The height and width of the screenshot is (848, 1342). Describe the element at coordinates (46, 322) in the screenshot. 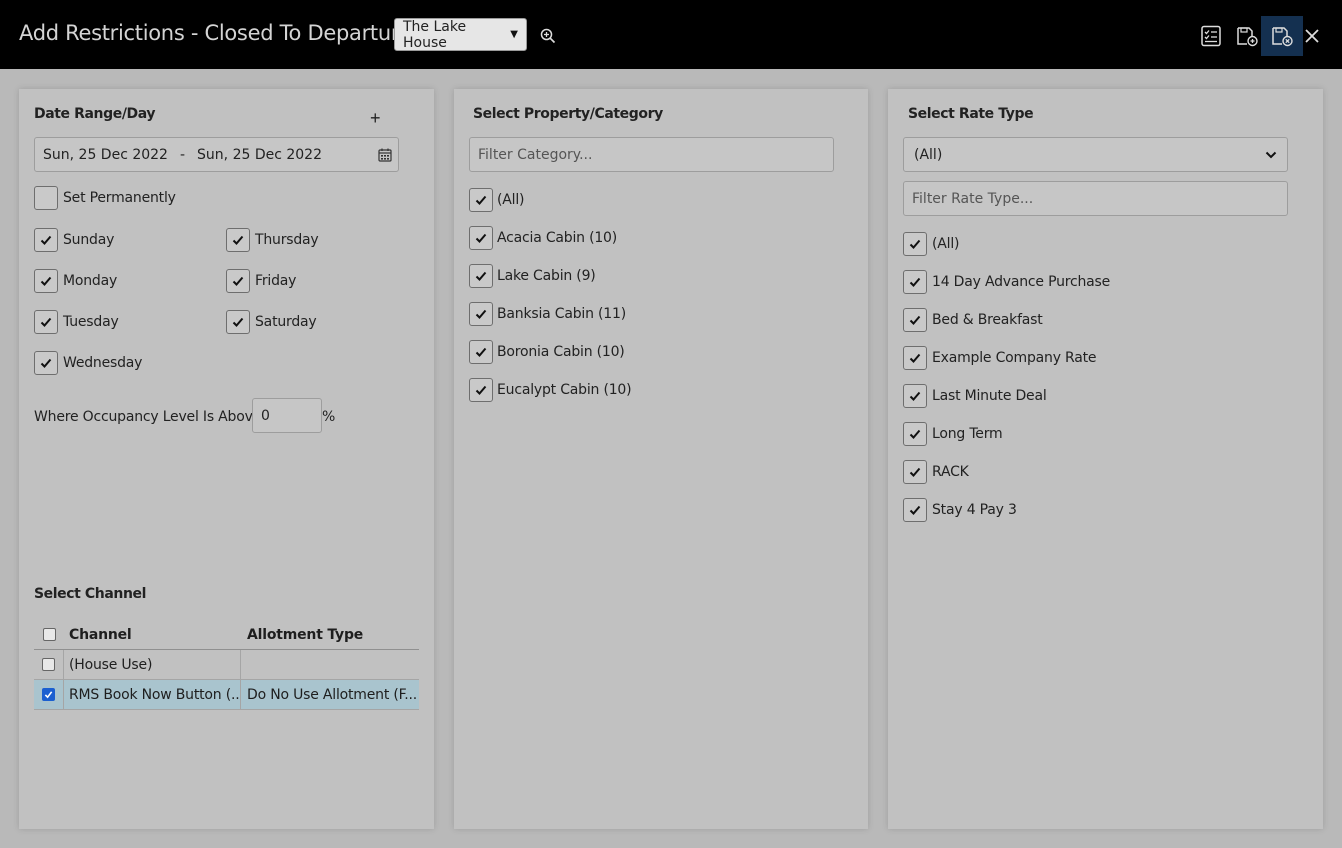

I see `tuesday-checkbox` at that location.